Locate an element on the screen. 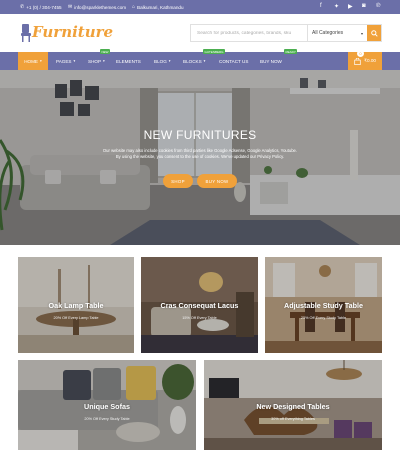  nav-item-blog: BLOG ▾ is located at coordinates (162, 61).